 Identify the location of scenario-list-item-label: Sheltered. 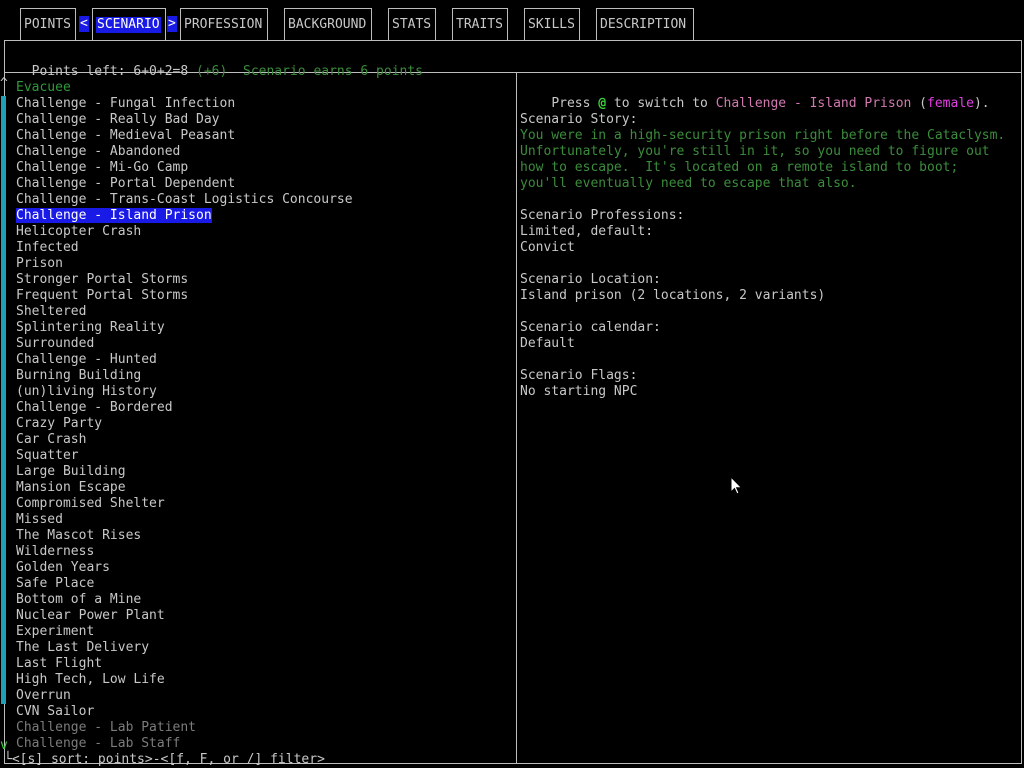
(51, 311).